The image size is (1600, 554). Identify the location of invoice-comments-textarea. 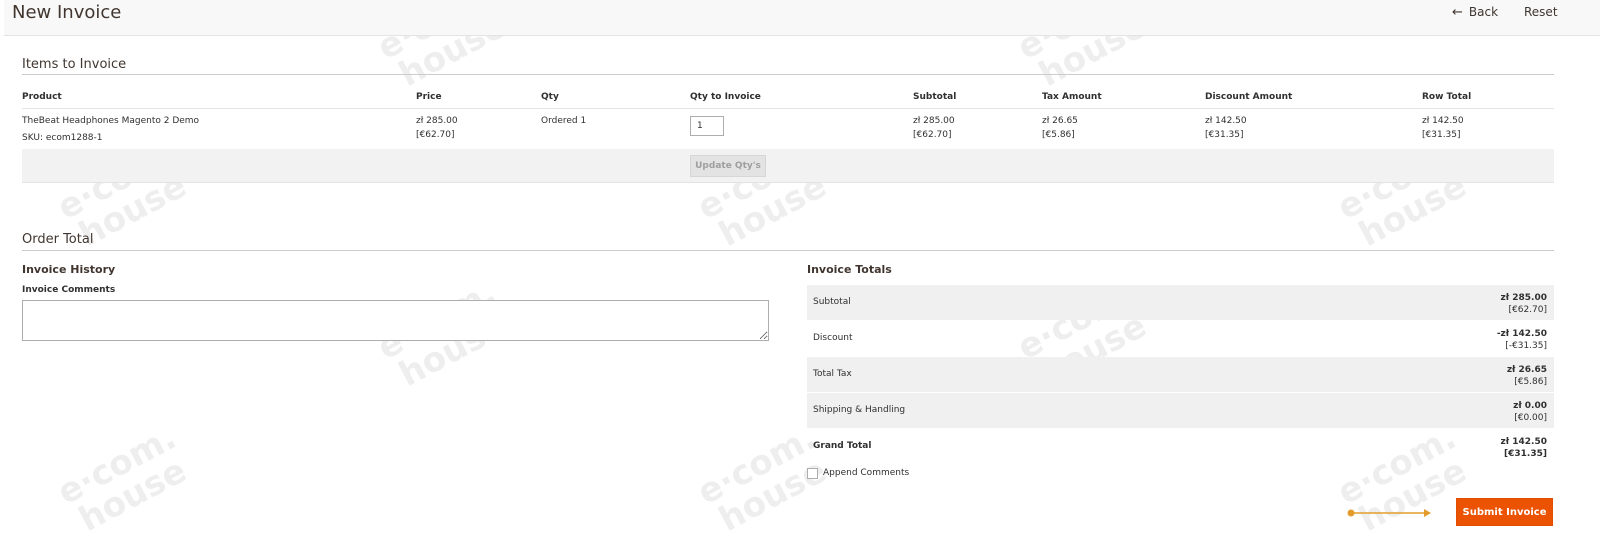
(395, 320).